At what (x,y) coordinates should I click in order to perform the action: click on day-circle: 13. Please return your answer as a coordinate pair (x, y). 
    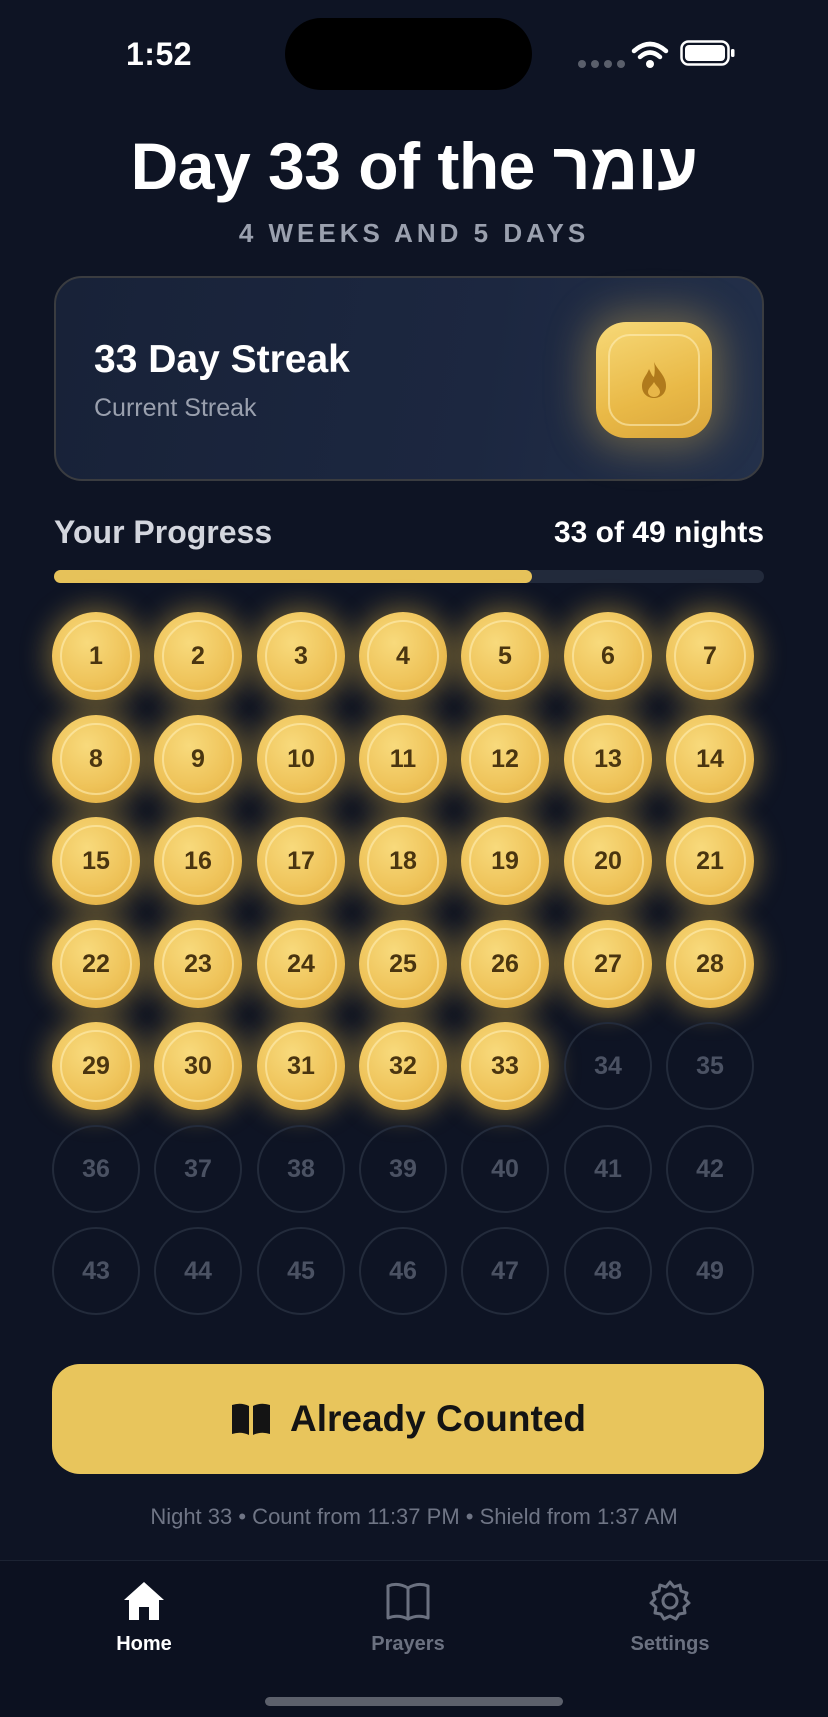
    Looking at the image, I should click on (608, 759).